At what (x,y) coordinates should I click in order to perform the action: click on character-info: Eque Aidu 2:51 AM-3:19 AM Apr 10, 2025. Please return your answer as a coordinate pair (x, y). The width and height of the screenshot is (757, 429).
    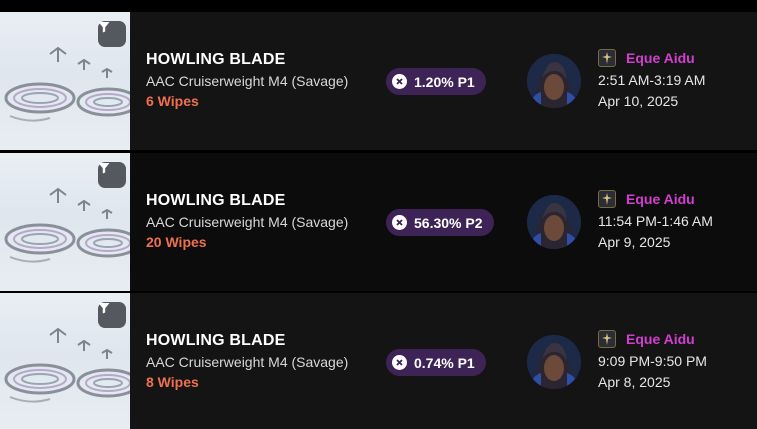
    Looking at the image, I should click on (651, 79).